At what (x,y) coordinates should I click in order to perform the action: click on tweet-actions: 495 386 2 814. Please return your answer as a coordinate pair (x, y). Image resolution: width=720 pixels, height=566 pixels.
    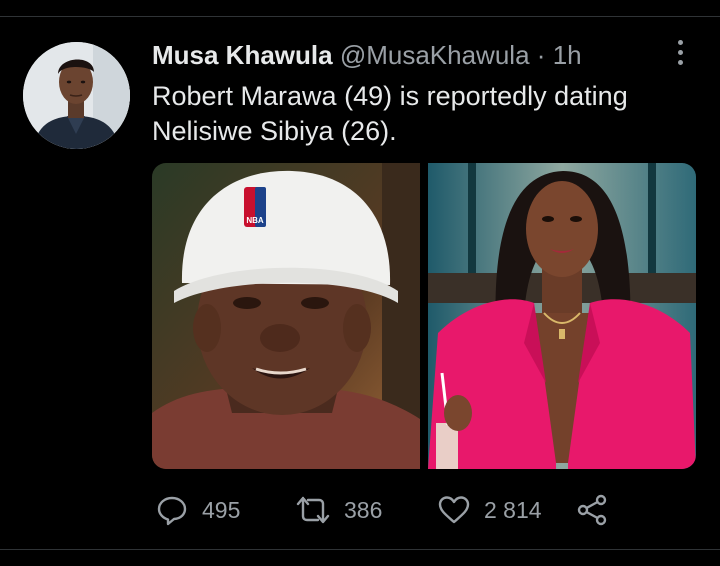
    Looking at the image, I should click on (387, 510).